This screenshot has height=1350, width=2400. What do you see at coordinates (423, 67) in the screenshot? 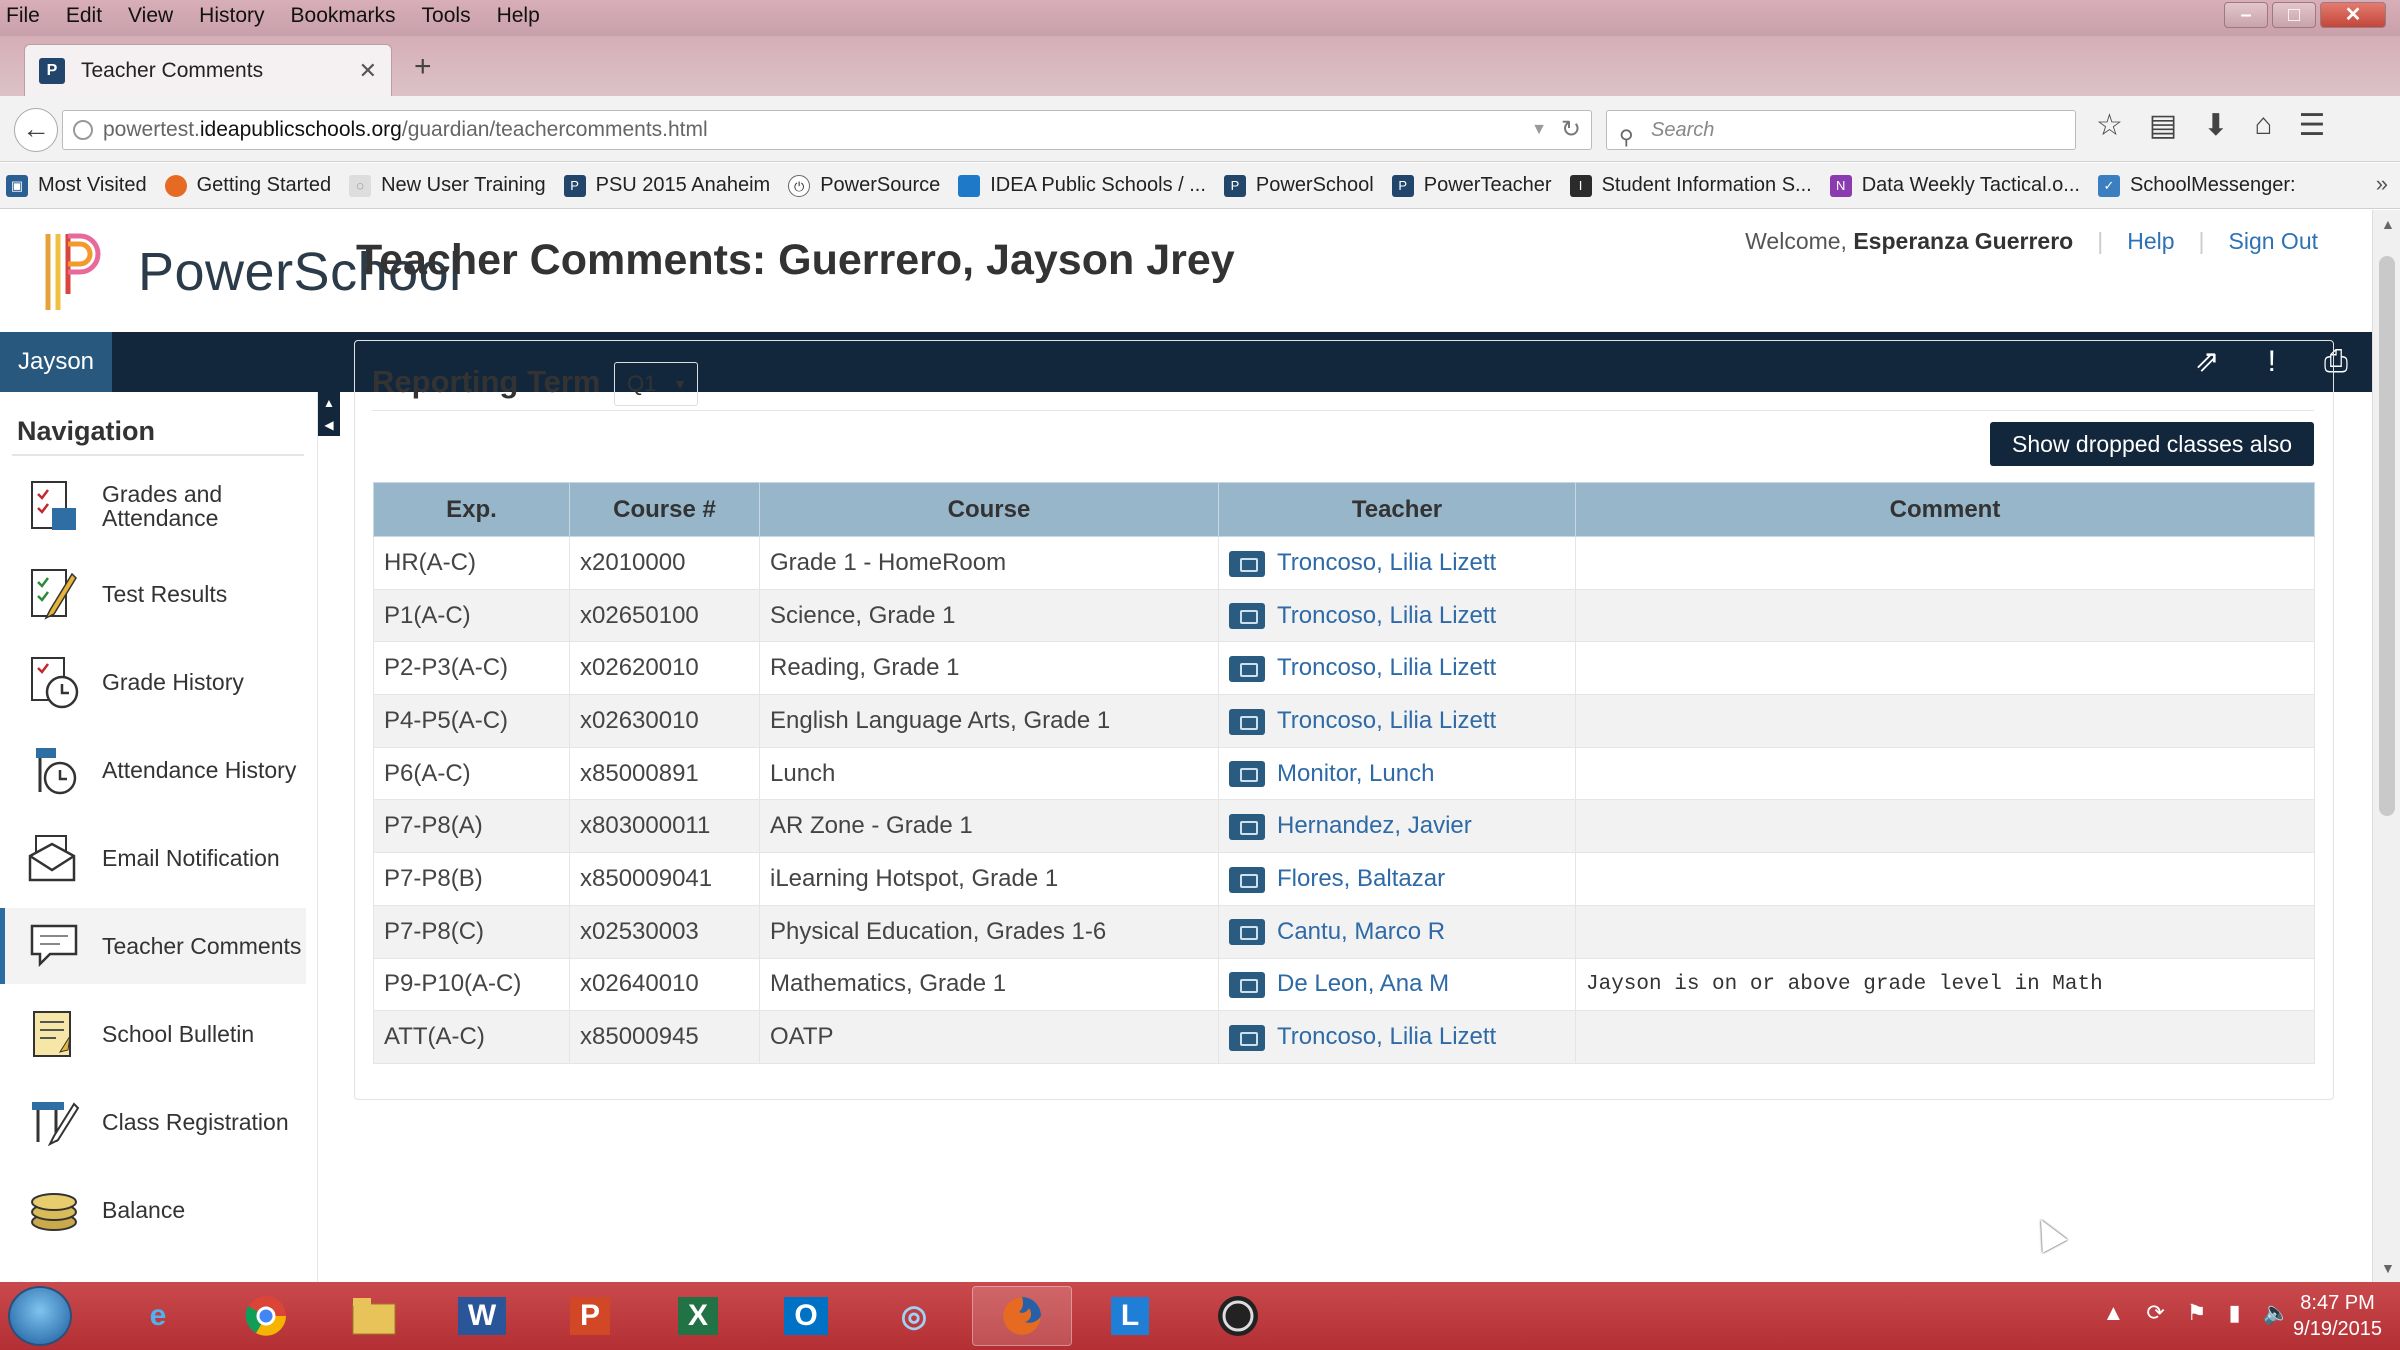
I see `new-tab-icon: +` at bounding box center [423, 67].